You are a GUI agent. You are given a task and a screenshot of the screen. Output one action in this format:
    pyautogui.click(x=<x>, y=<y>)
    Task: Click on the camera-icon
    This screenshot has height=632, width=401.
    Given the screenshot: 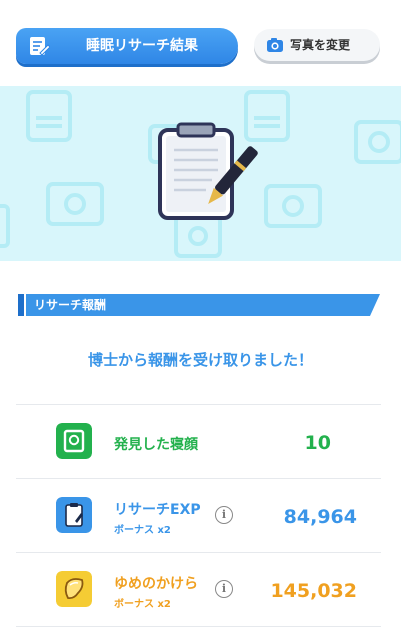 What is the action you would take?
    pyautogui.click(x=275, y=45)
    